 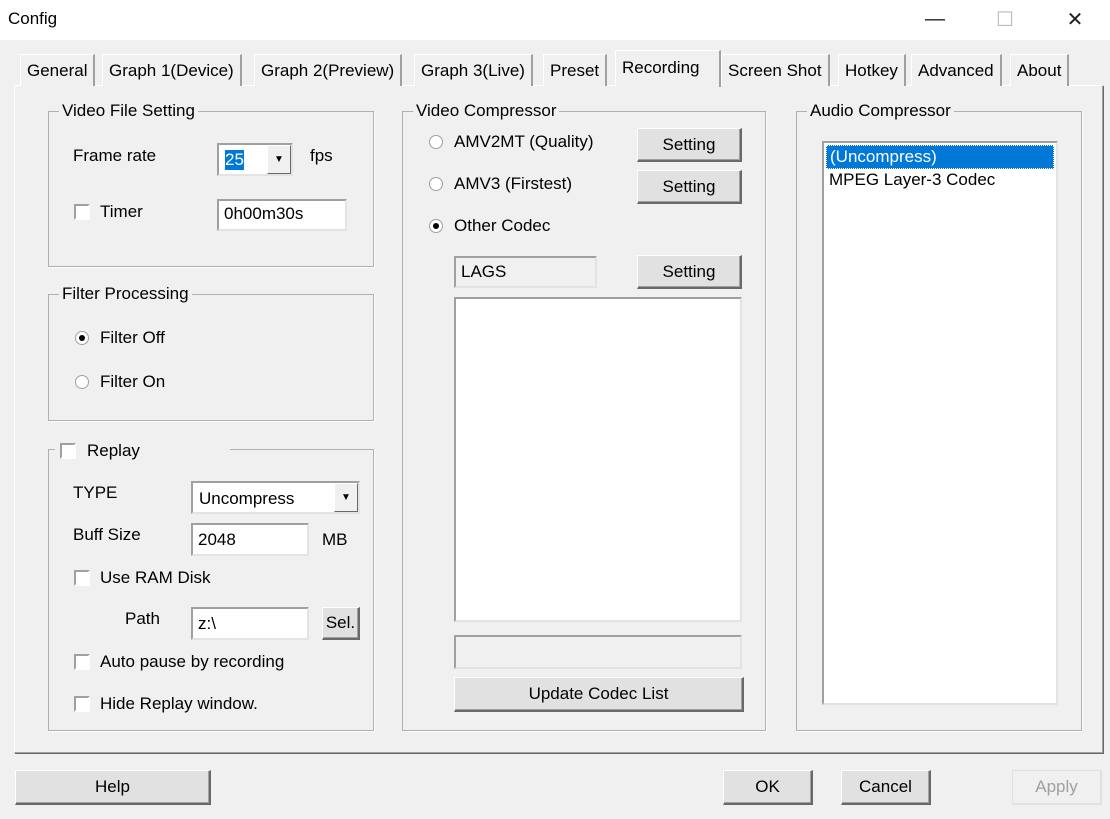 I want to click on amv3-label: AMV3 (Firstest), so click(x=513, y=183).